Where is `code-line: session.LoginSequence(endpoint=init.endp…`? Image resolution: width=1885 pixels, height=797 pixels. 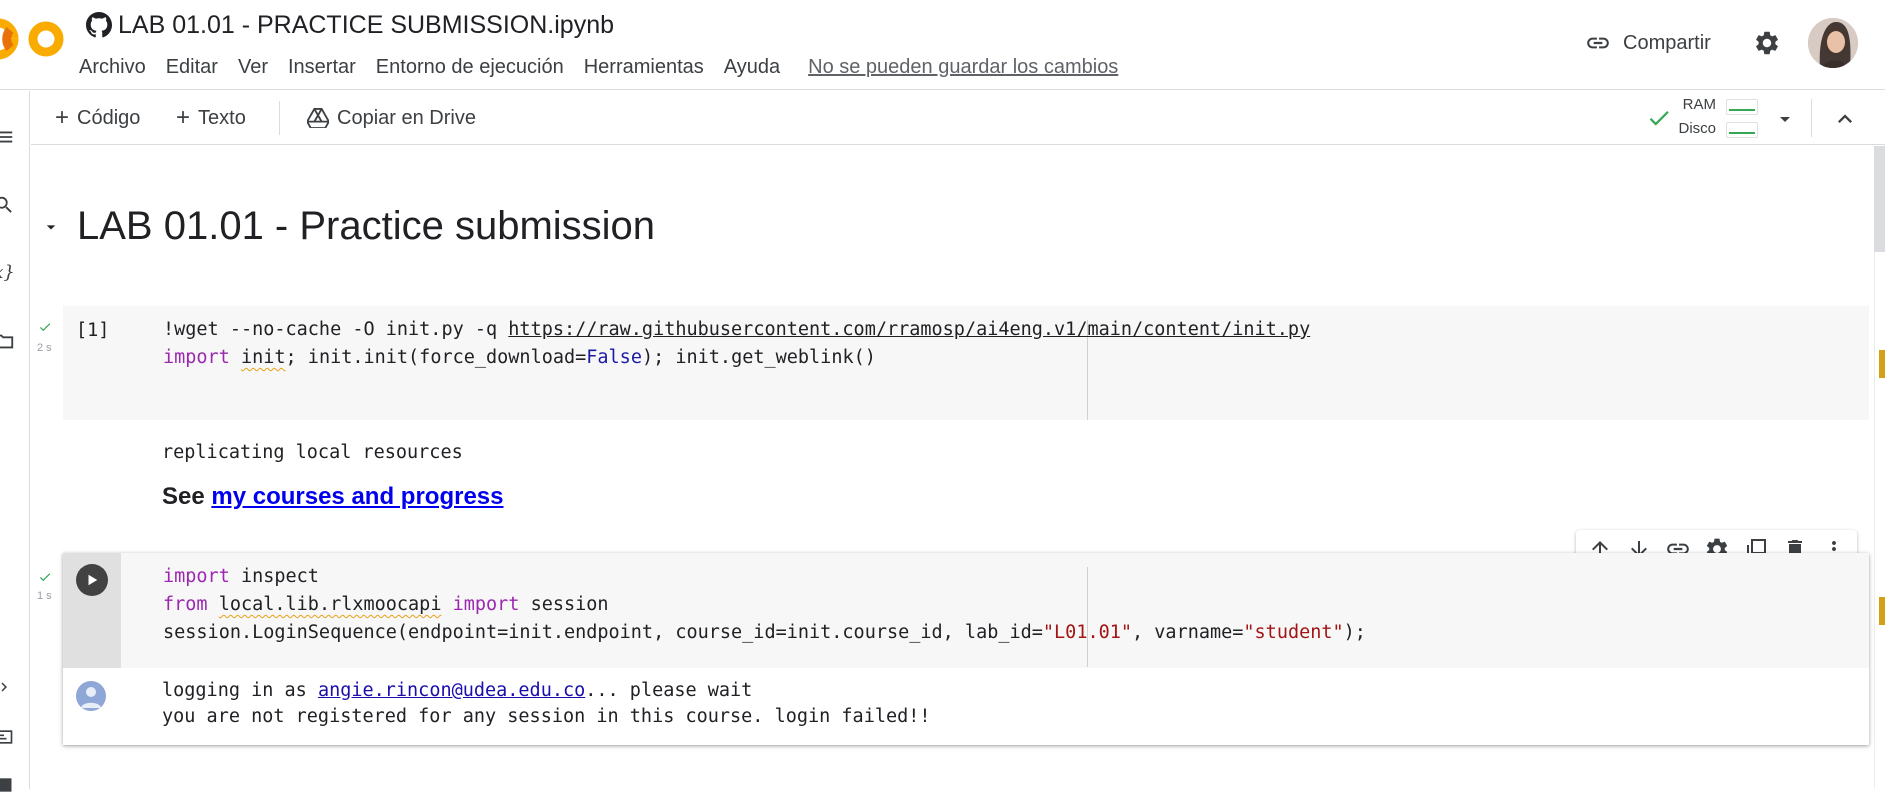 code-line: session.LoginSequence(endpoint=init.endp… is located at coordinates (764, 633).